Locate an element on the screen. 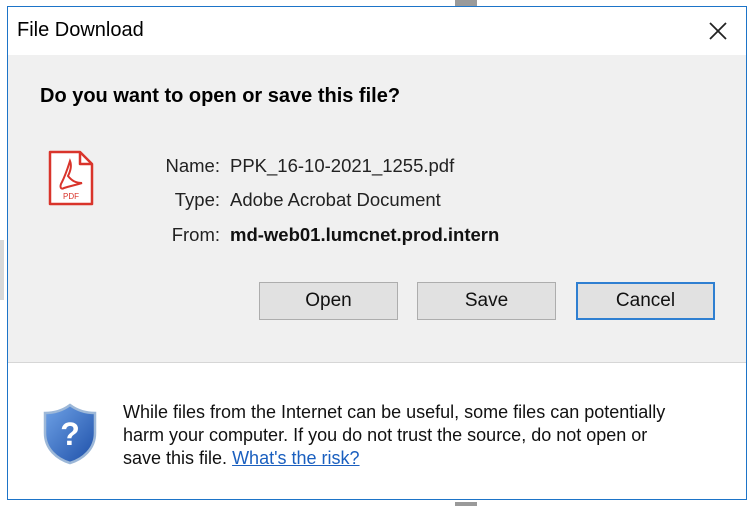  background-window-edge-bottom is located at coordinates (466, 504).